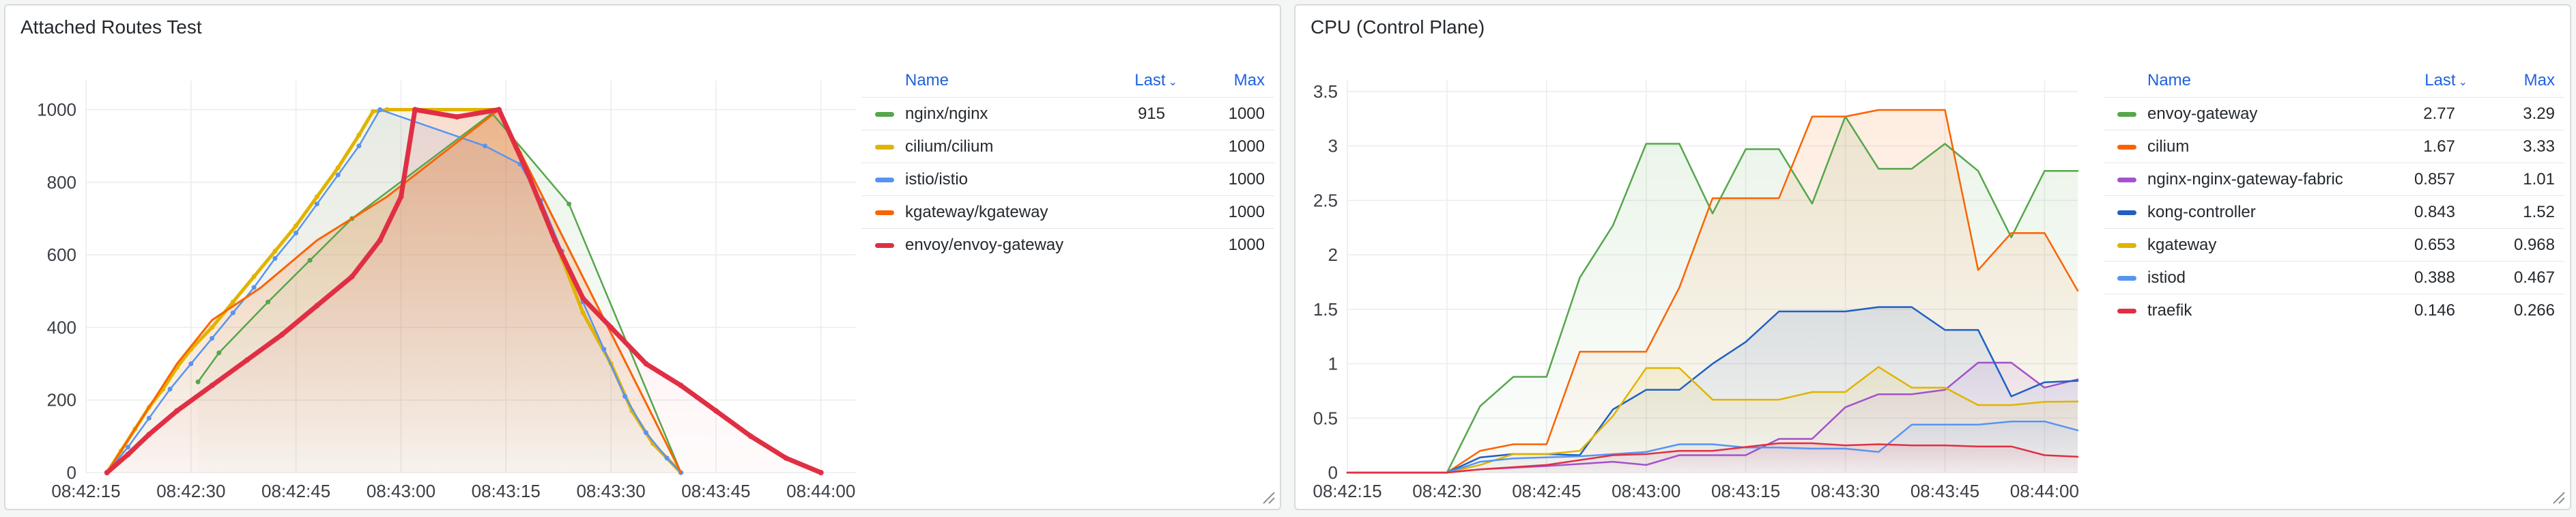 This screenshot has width=2576, height=517. What do you see at coordinates (1067, 211) in the screenshot?
I see `legend-row: kgateway/kgateway 1000` at bounding box center [1067, 211].